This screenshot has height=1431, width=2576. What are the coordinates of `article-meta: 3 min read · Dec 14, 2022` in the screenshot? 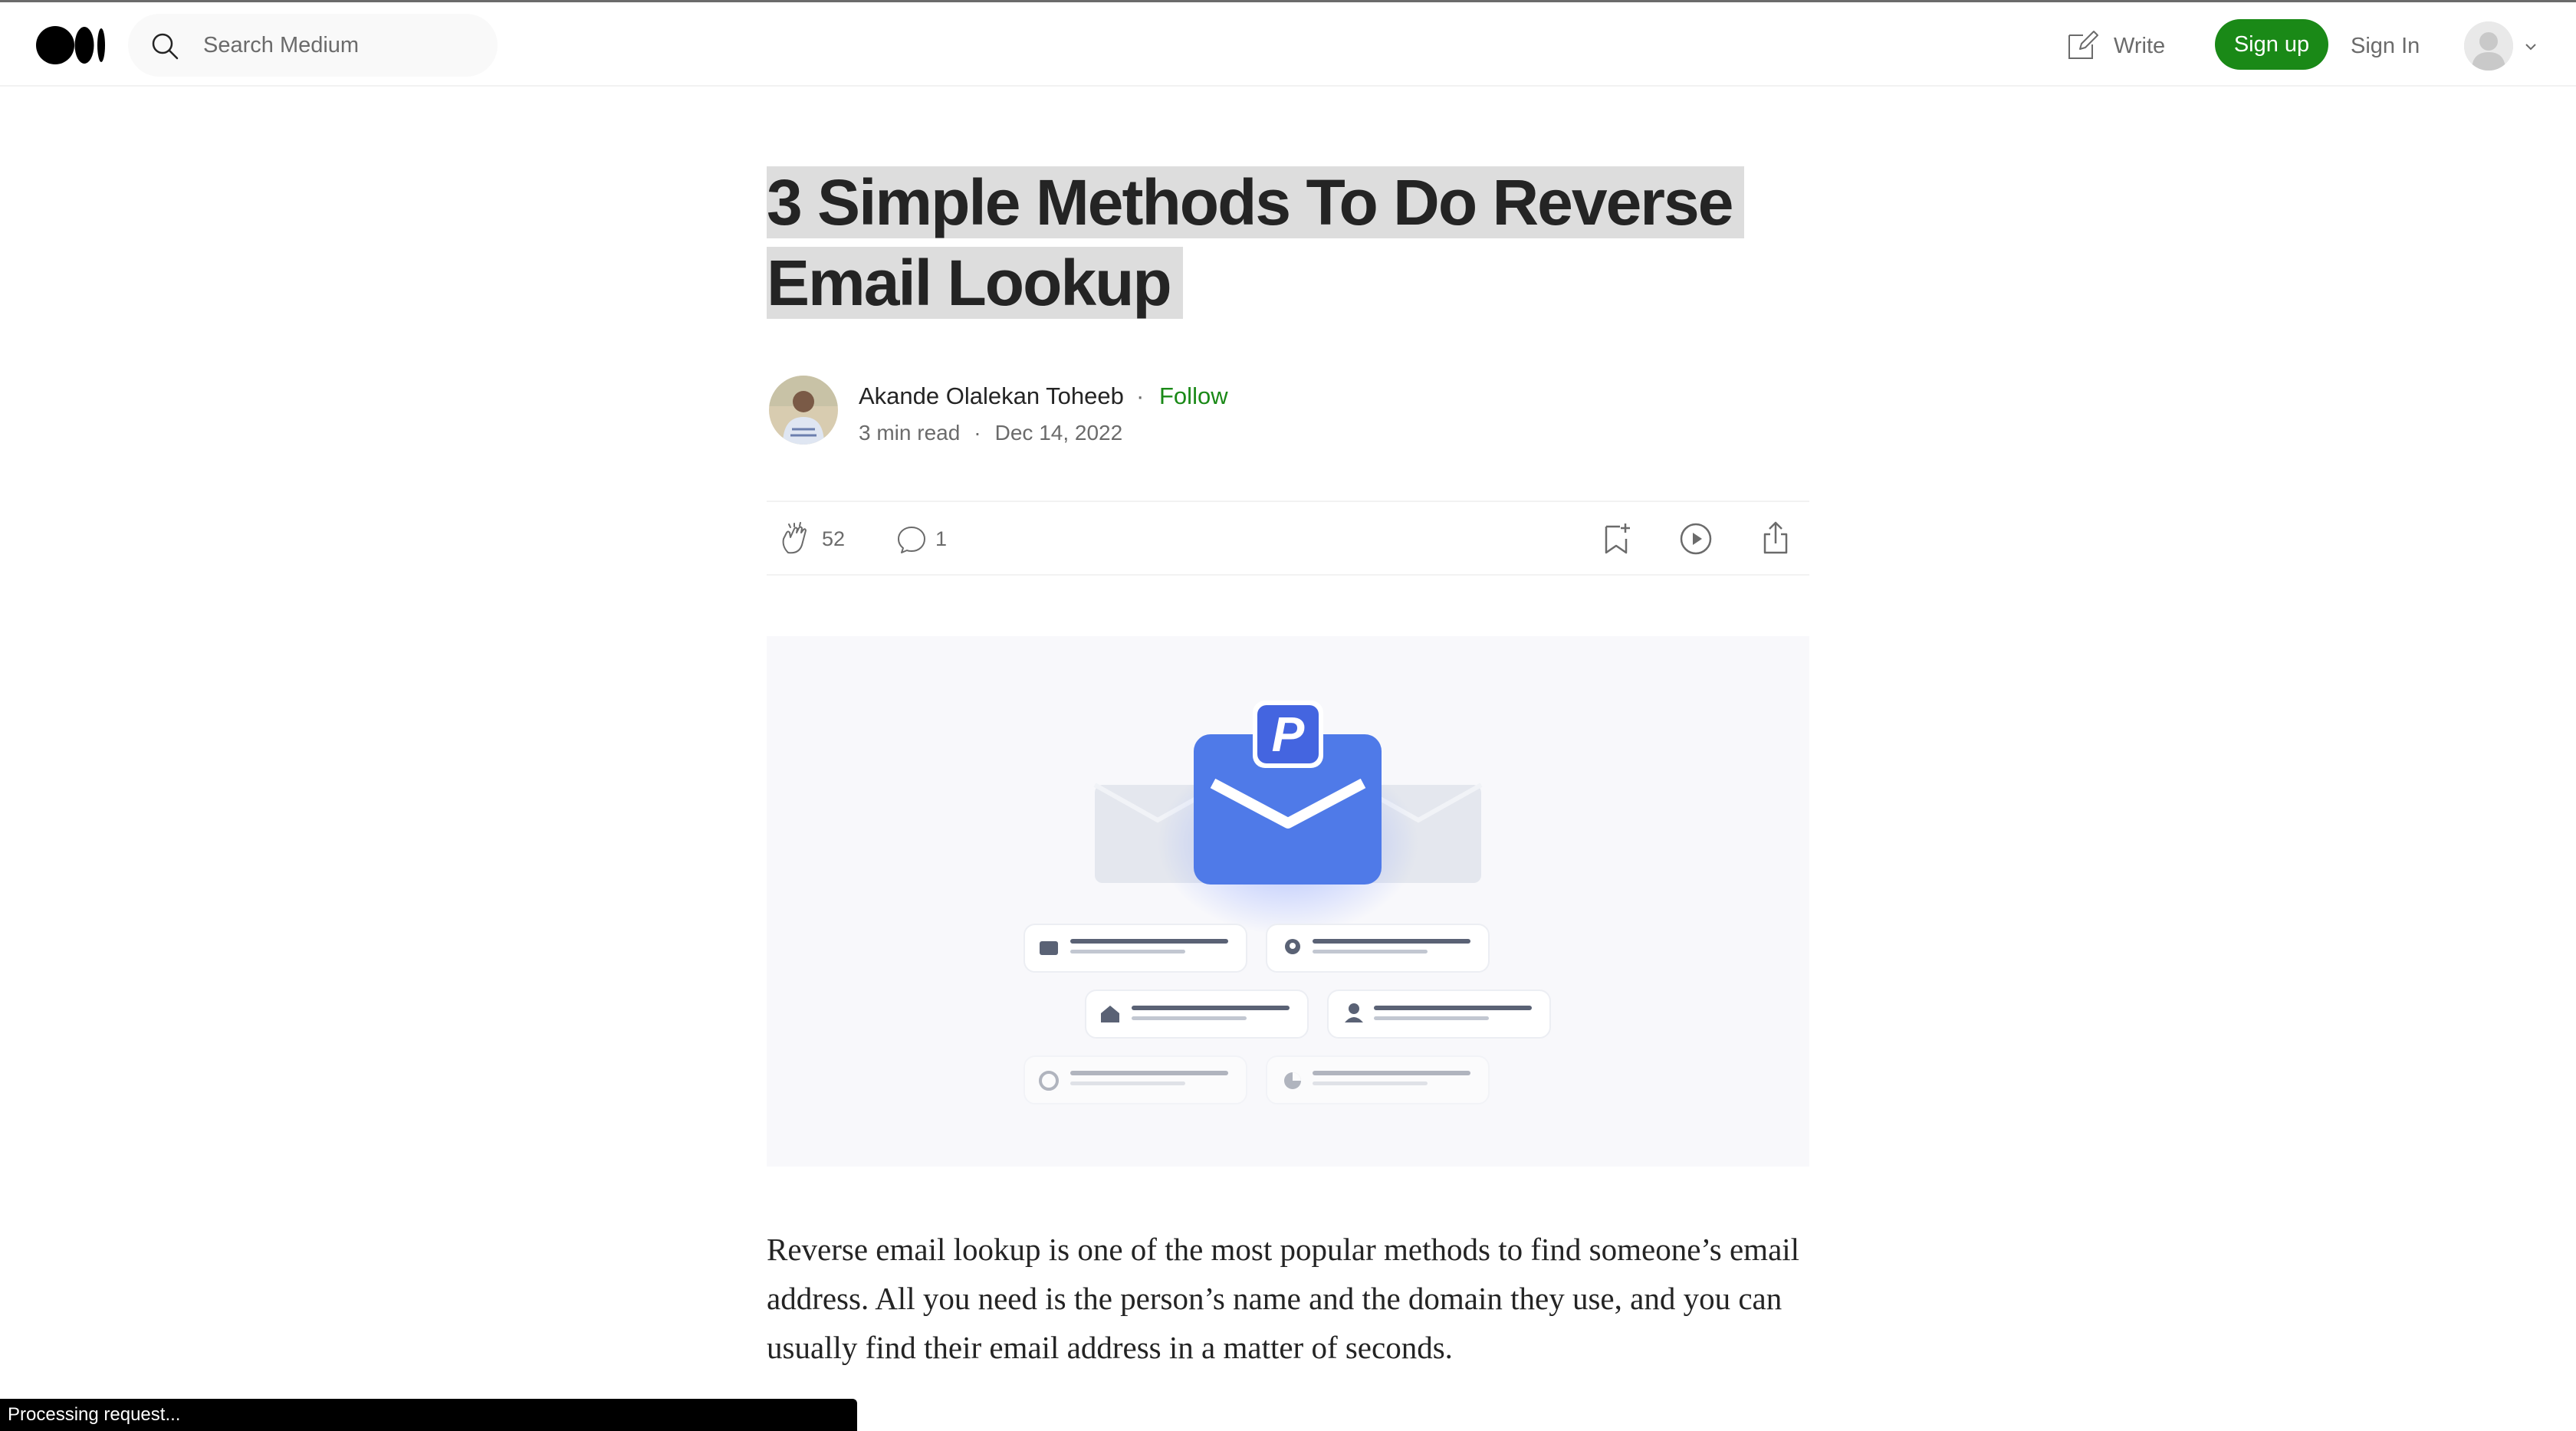 It's located at (991, 433).